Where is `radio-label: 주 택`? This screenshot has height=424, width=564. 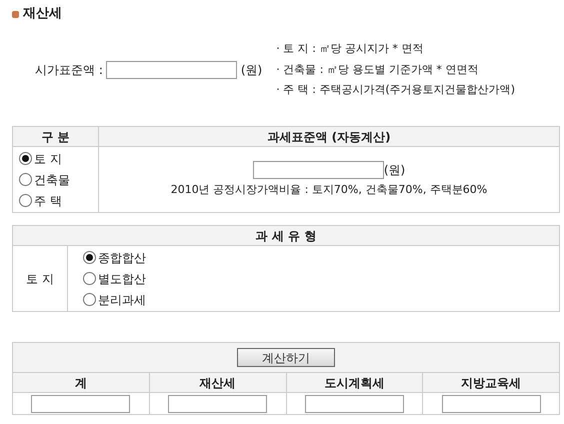 radio-label: 주 택 is located at coordinates (48, 201).